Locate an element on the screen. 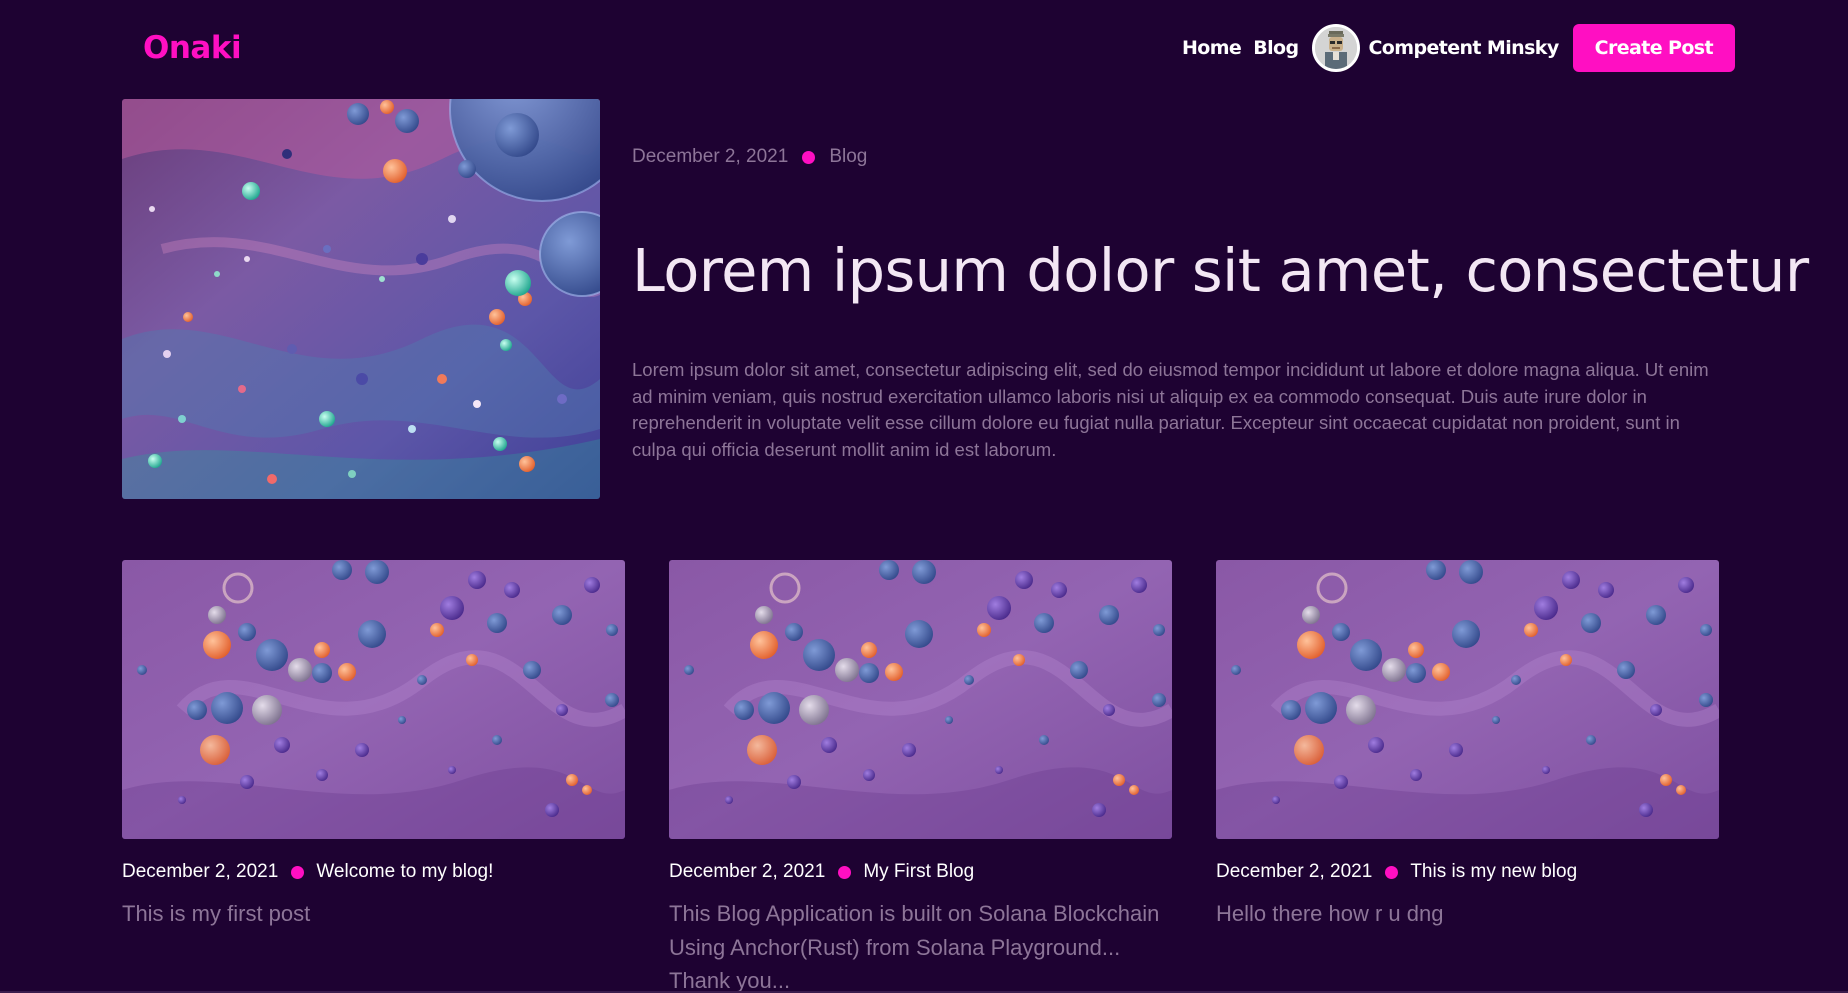 This screenshot has width=1848, height=993. nav-home-link: Home is located at coordinates (1212, 48).